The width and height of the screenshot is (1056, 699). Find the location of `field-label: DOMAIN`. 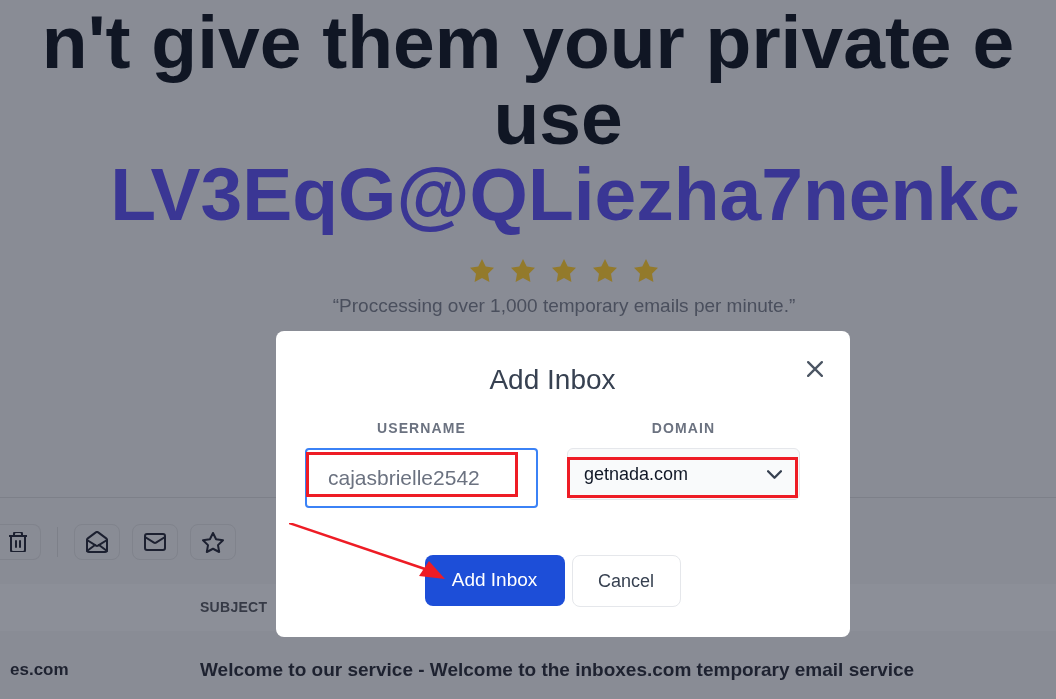

field-label: DOMAIN is located at coordinates (683, 428).